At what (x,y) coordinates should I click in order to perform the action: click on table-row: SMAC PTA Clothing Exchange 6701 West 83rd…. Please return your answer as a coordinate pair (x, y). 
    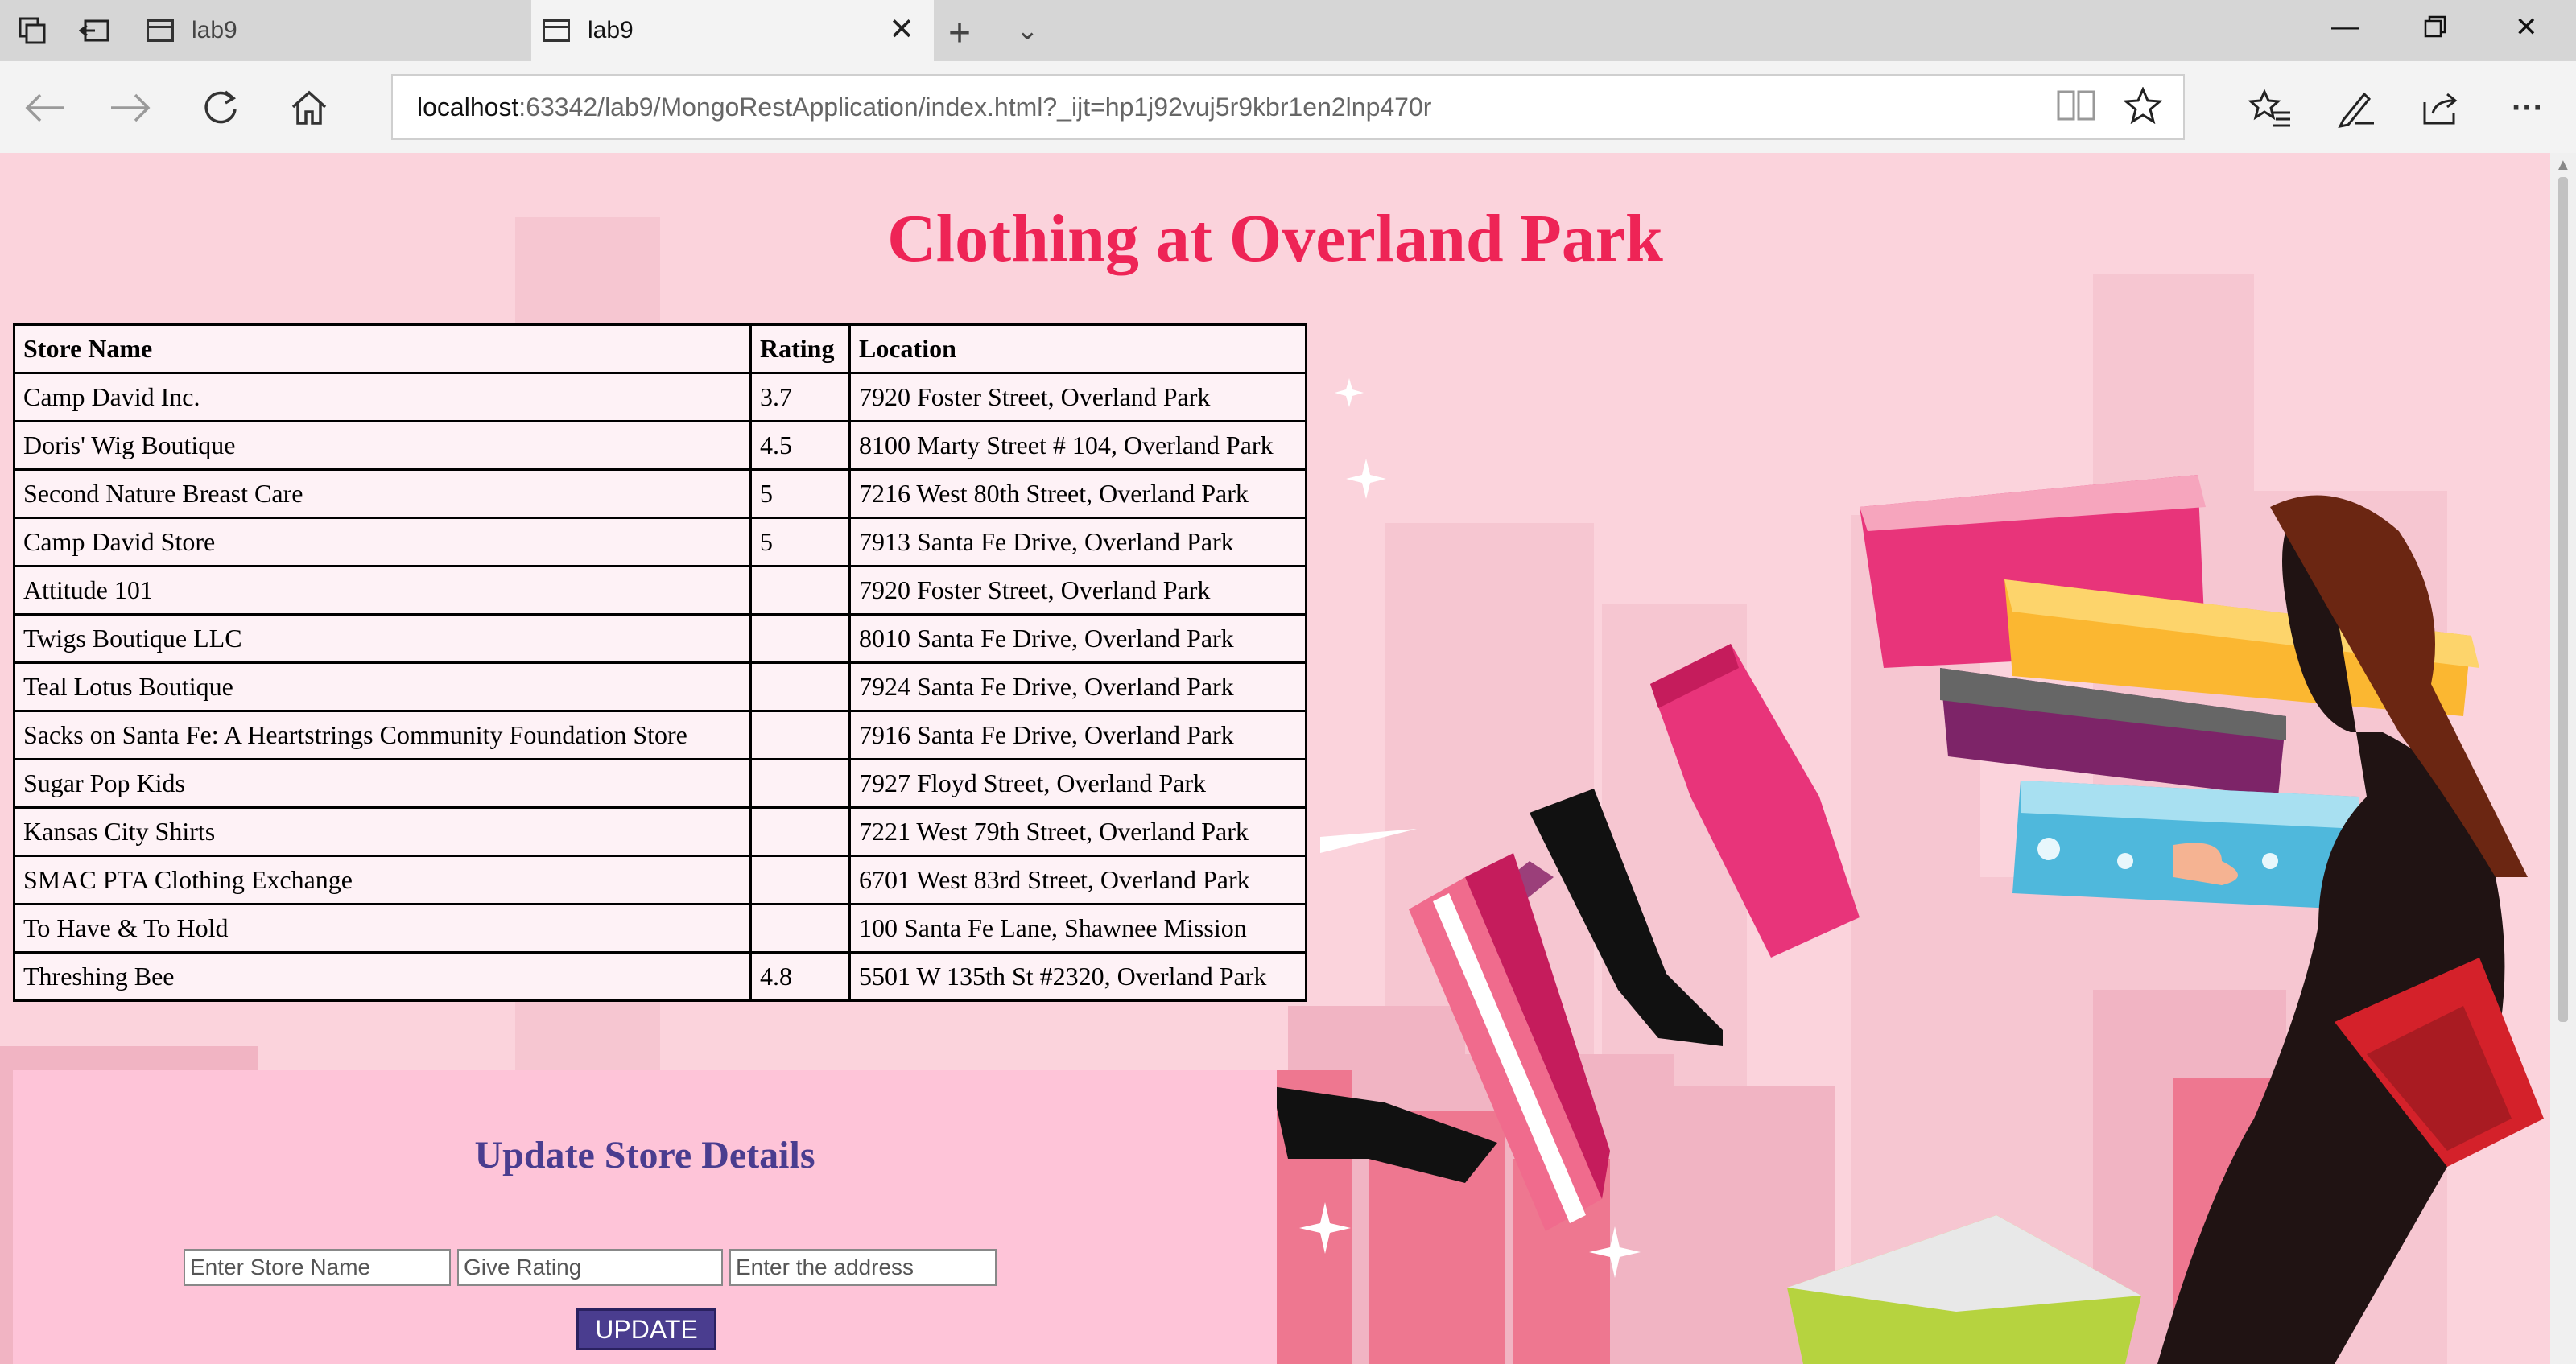
    Looking at the image, I should click on (660, 880).